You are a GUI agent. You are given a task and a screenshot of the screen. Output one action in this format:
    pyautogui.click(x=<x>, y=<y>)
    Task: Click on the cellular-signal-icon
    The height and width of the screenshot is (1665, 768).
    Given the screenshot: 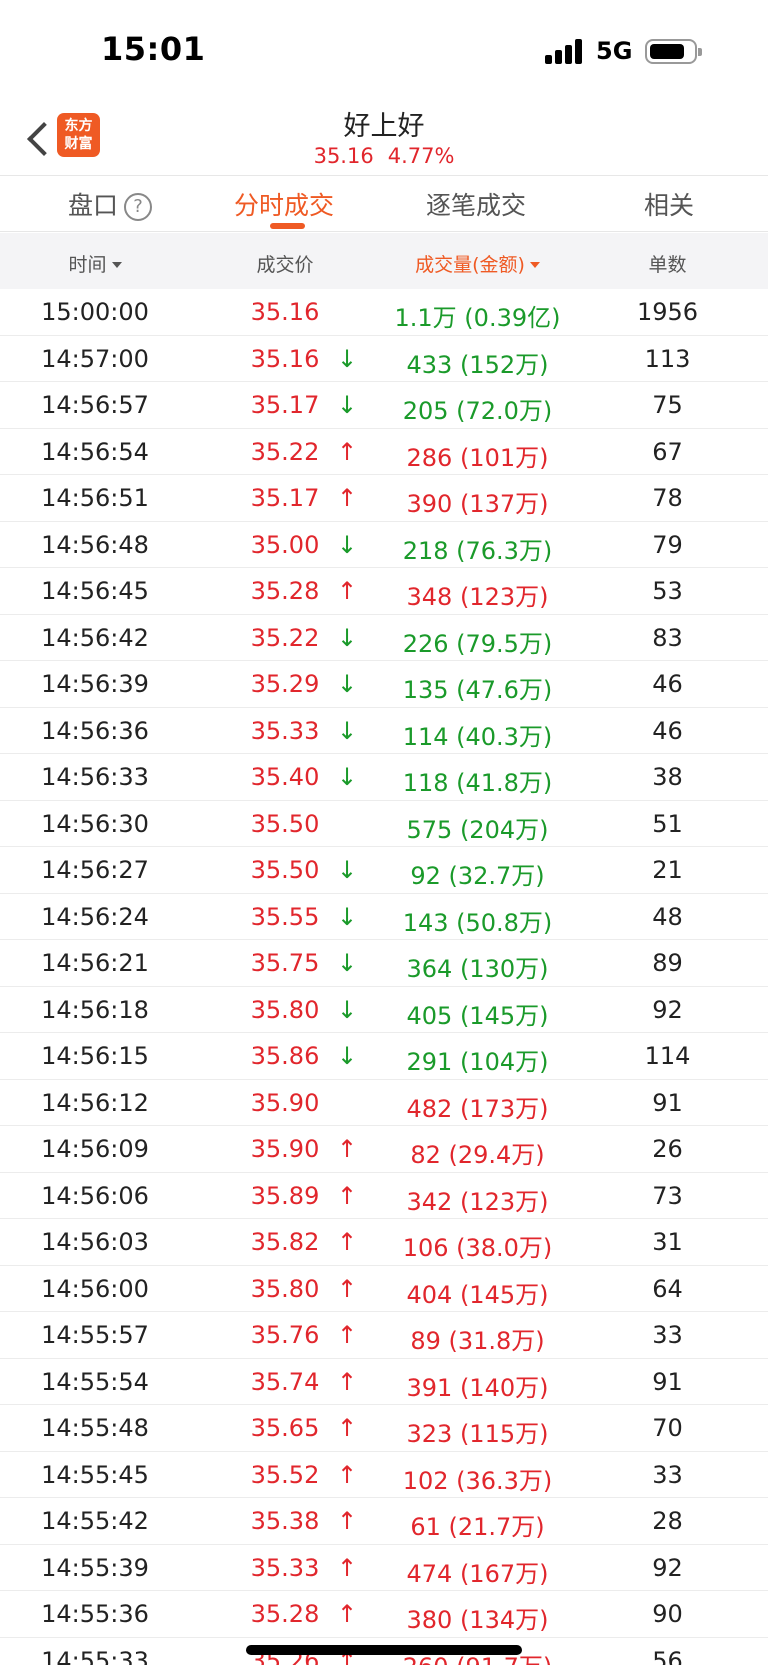 What is the action you would take?
    pyautogui.click(x=565, y=51)
    